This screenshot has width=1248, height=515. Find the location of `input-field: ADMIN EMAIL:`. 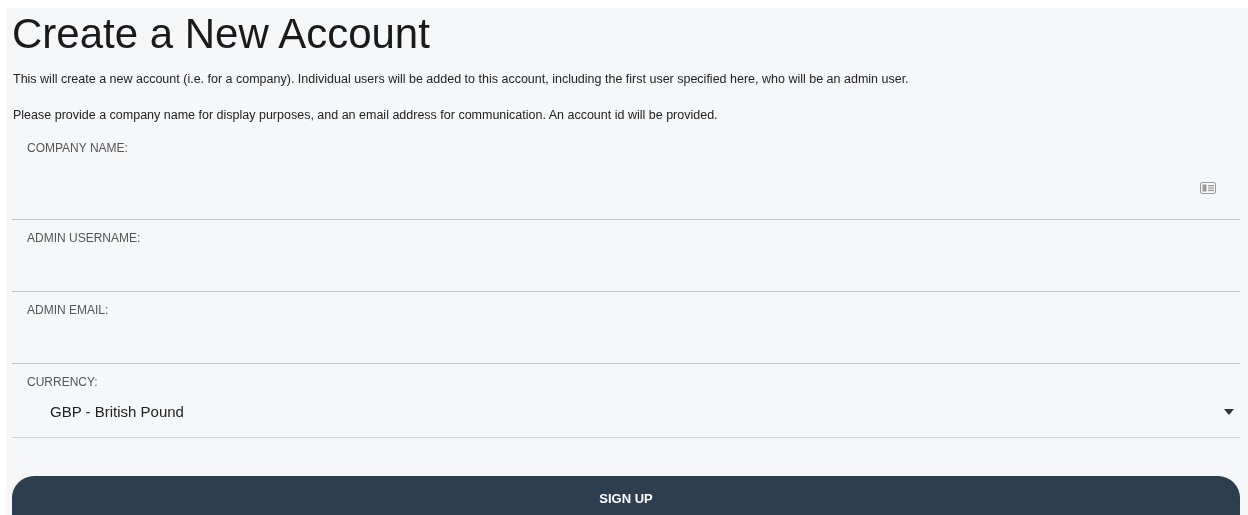

input-field: ADMIN EMAIL: is located at coordinates (626, 328).